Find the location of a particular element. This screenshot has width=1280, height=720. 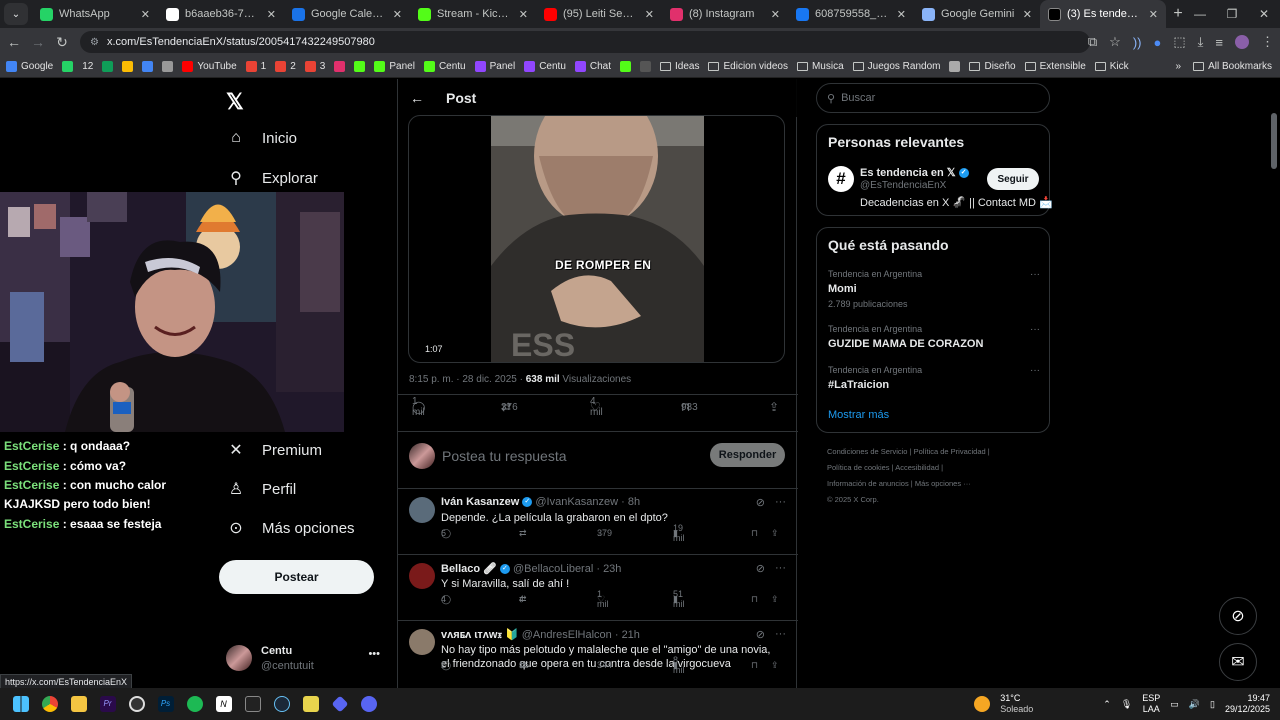

download-icon: ⤓ is located at coordinates (1201, 42).